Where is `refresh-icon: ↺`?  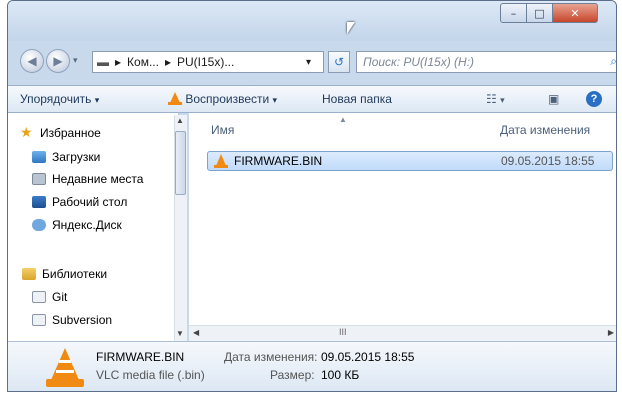
refresh-icon: ↺ is located at coordinates (339, 62).